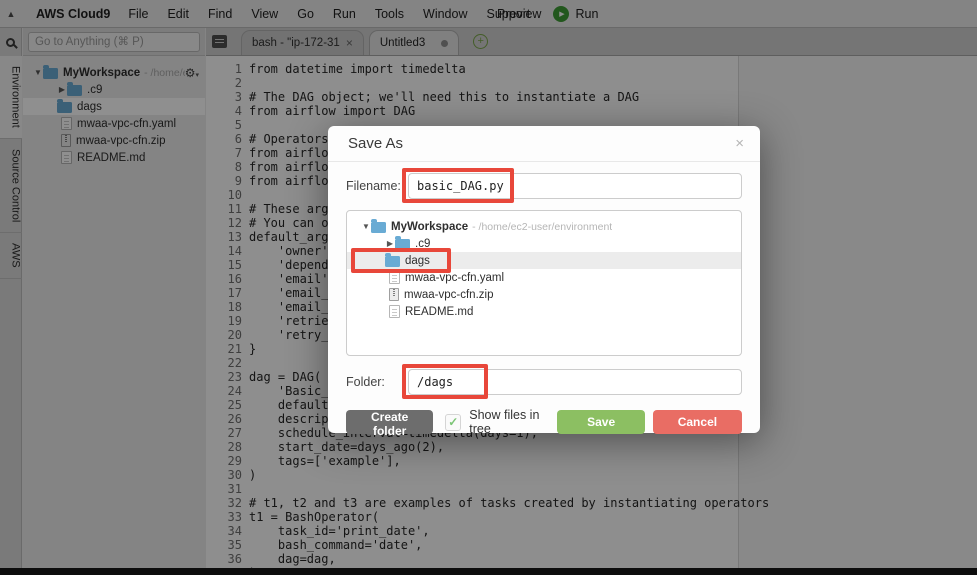 This screenshot has width=977, height=575. Describe the element at coordinates (601, 422) in the screenshot. I see `save-button: Save` at that location.